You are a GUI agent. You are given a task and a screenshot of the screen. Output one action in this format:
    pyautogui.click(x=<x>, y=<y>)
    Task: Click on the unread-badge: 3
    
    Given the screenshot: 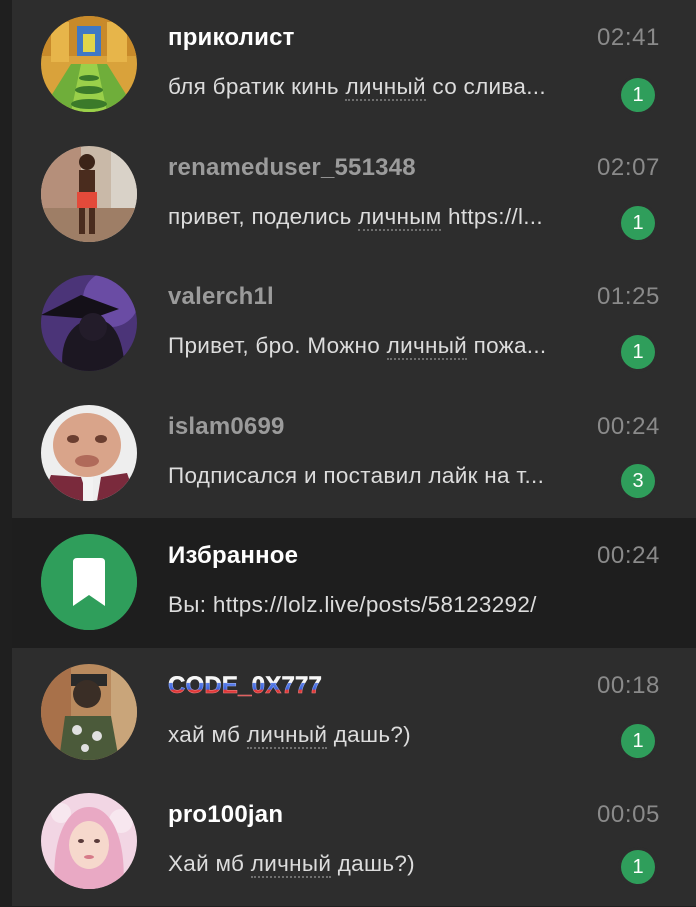 What is the action you would take?
    pyautogui.click(x=638, y=480)
    